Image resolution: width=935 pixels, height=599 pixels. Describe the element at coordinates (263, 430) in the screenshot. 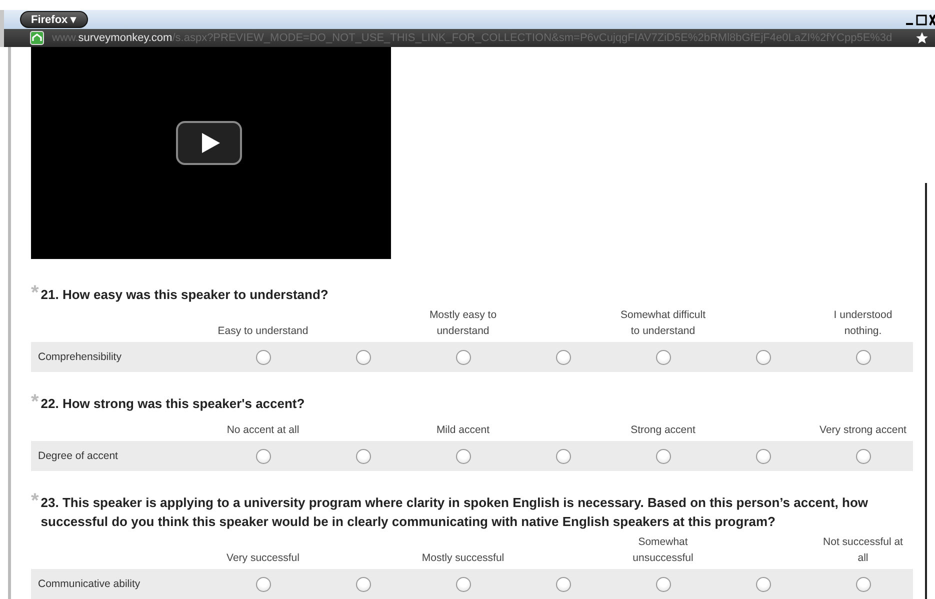

I see `scale-label: No accent at all` at that location.